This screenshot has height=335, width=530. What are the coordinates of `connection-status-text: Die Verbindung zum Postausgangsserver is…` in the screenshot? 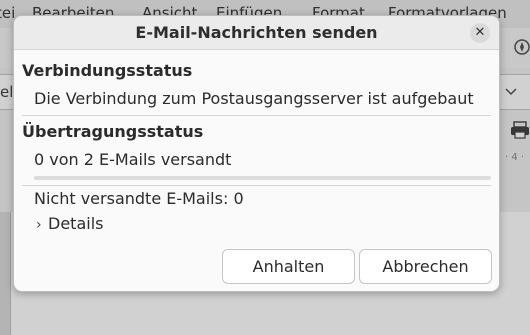 It's located at (254, 98).